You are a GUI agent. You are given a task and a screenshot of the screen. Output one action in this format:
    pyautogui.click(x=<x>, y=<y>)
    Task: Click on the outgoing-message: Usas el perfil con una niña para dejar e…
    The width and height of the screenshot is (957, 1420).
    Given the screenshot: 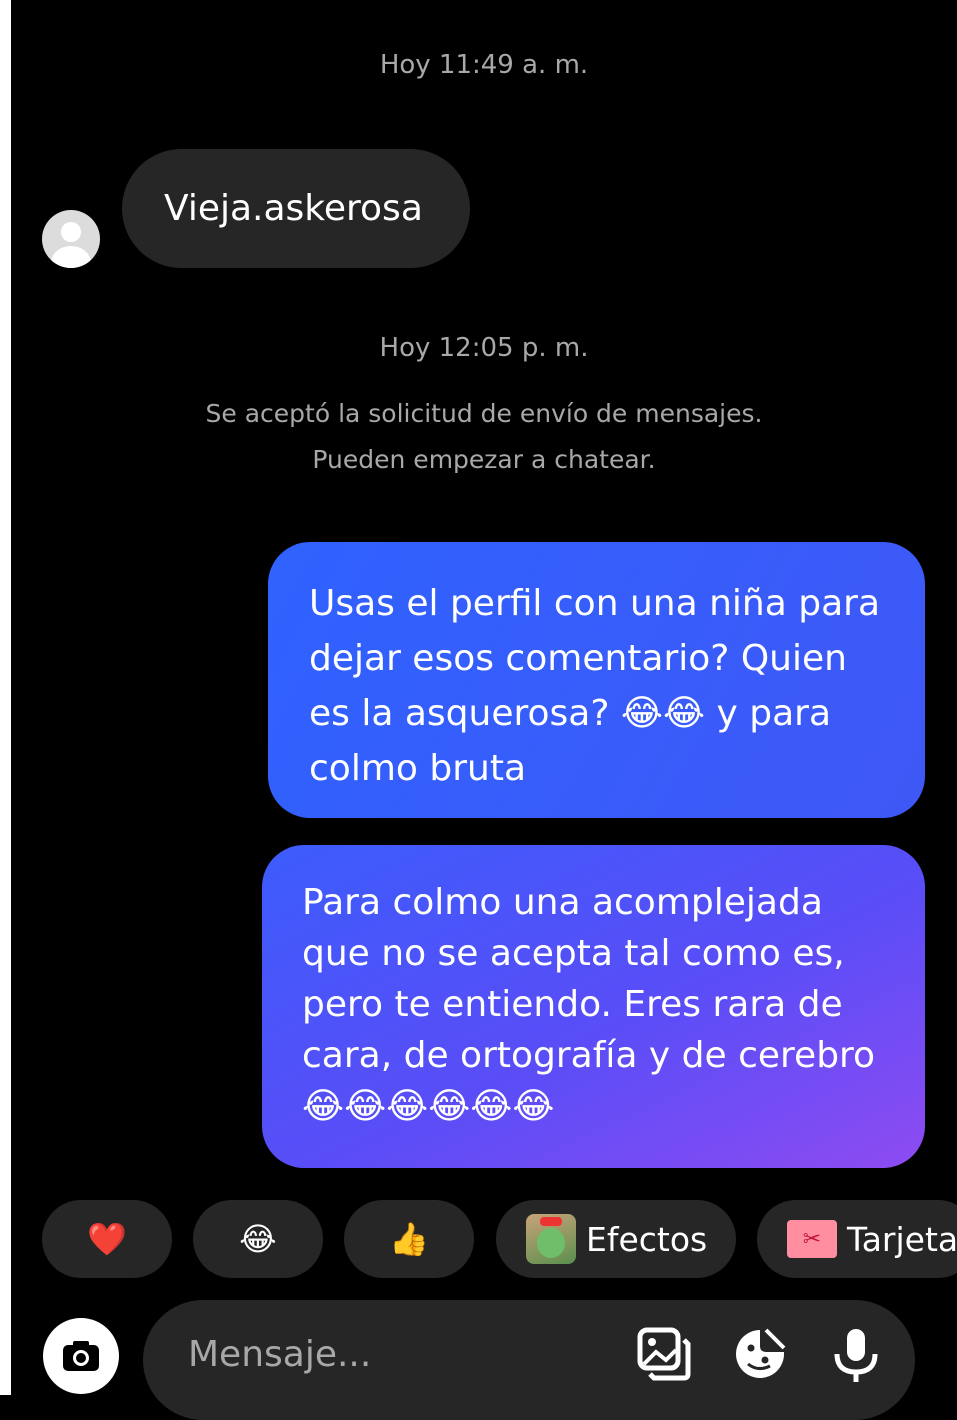 What is the action you would take?
    pyautogui.click(x=596, y=680)
    